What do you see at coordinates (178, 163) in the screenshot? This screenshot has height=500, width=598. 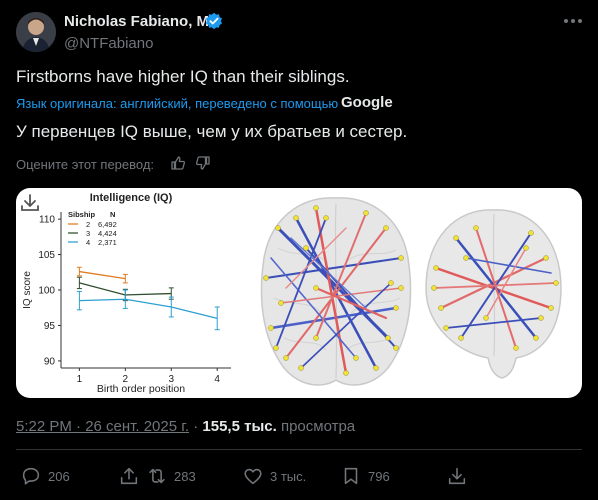 I see `thumbs-up-icon` at bounding box center [178, 163].